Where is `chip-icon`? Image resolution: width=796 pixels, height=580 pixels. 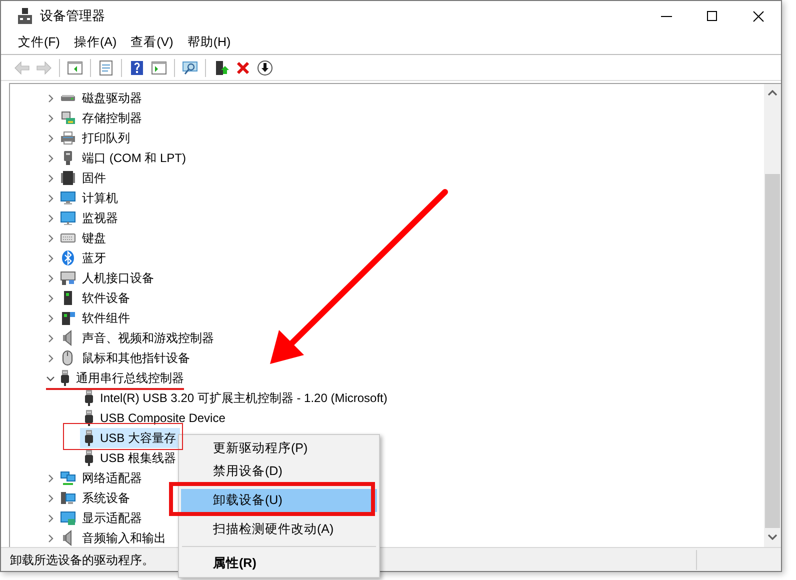 chip-icon is located at coordinates (68, 178).